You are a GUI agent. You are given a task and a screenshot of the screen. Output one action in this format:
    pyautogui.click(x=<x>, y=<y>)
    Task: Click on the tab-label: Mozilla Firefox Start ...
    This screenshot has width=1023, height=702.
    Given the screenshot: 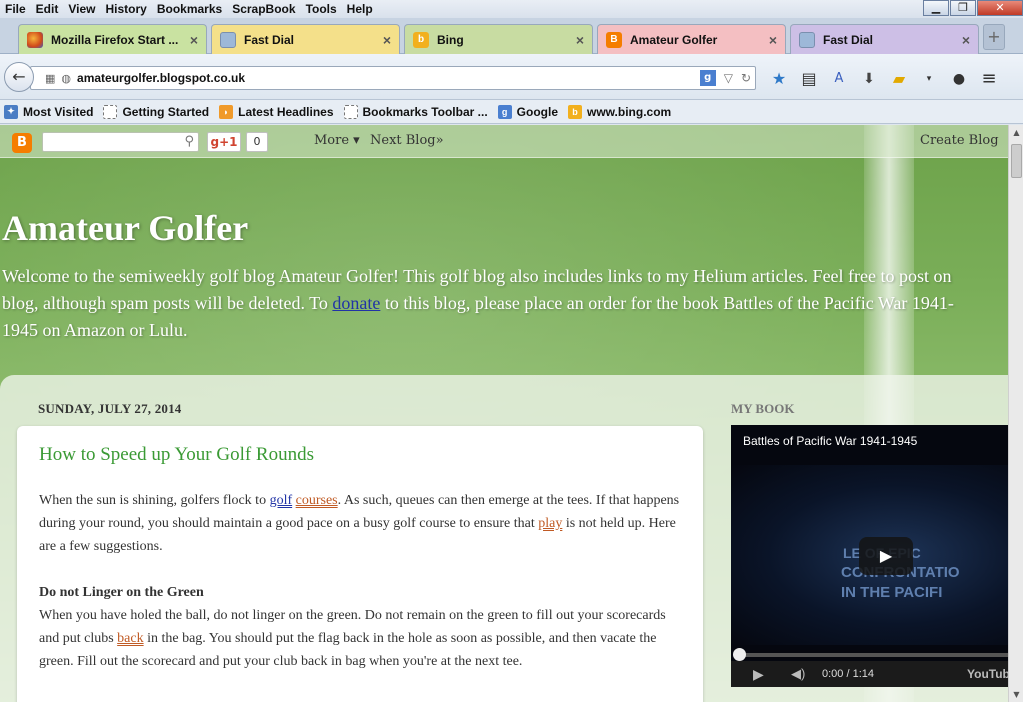 What is the action you would take?
    pyautogui.click(x=115, y=39)
    